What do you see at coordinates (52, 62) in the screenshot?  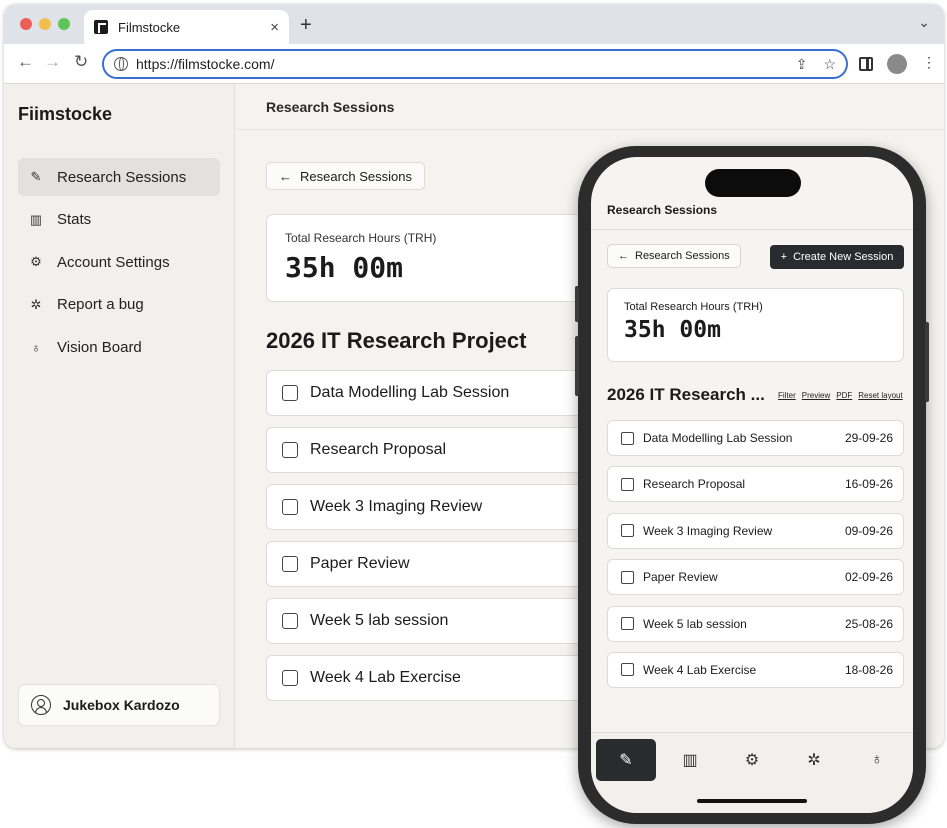 I see `forward-arrow-icon: →` at bounding box center [52, 62].